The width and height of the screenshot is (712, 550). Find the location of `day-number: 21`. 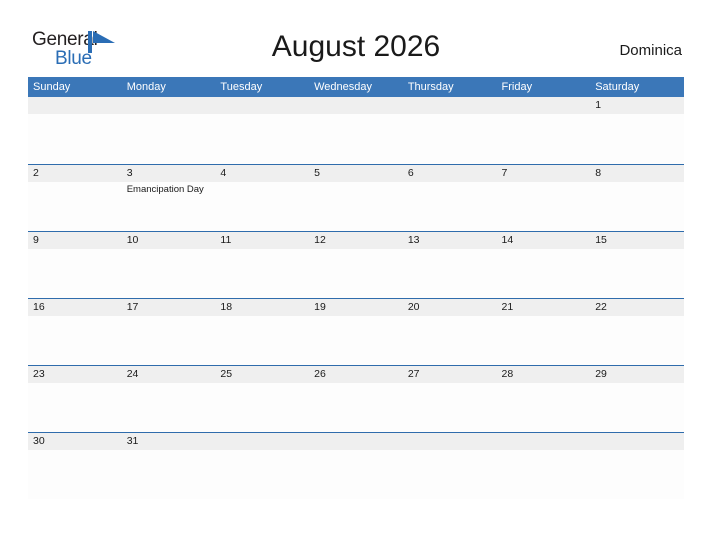

day-number: 21 is located at coordinates (507, 307).